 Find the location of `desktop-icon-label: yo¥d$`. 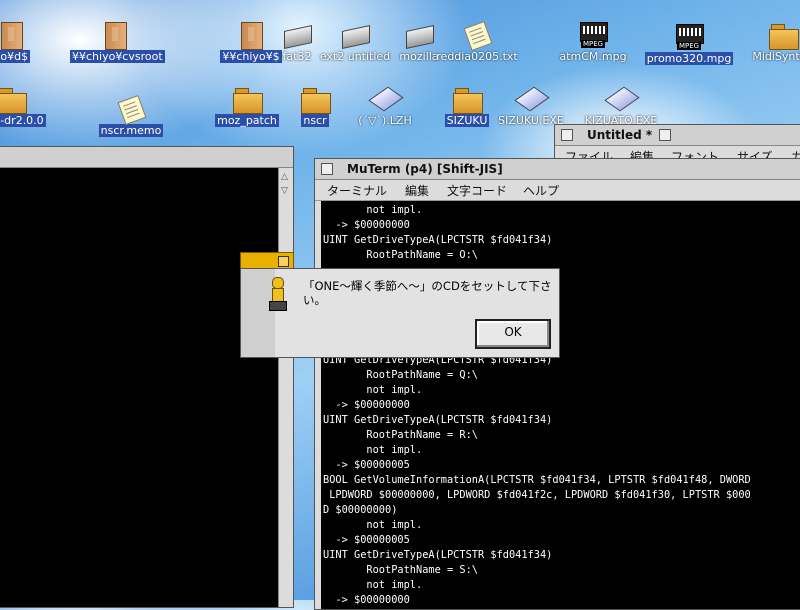

desktop-icon-label: yo¥d$ is located at coordinates (15, 56).